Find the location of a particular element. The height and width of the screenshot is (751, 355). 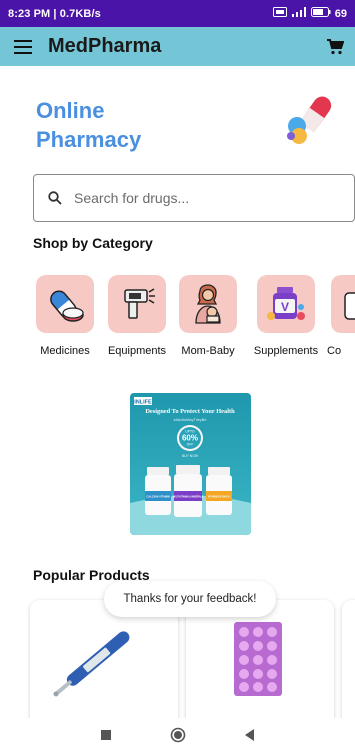

thermometer-product-icon is located at coordinates (89, 680).